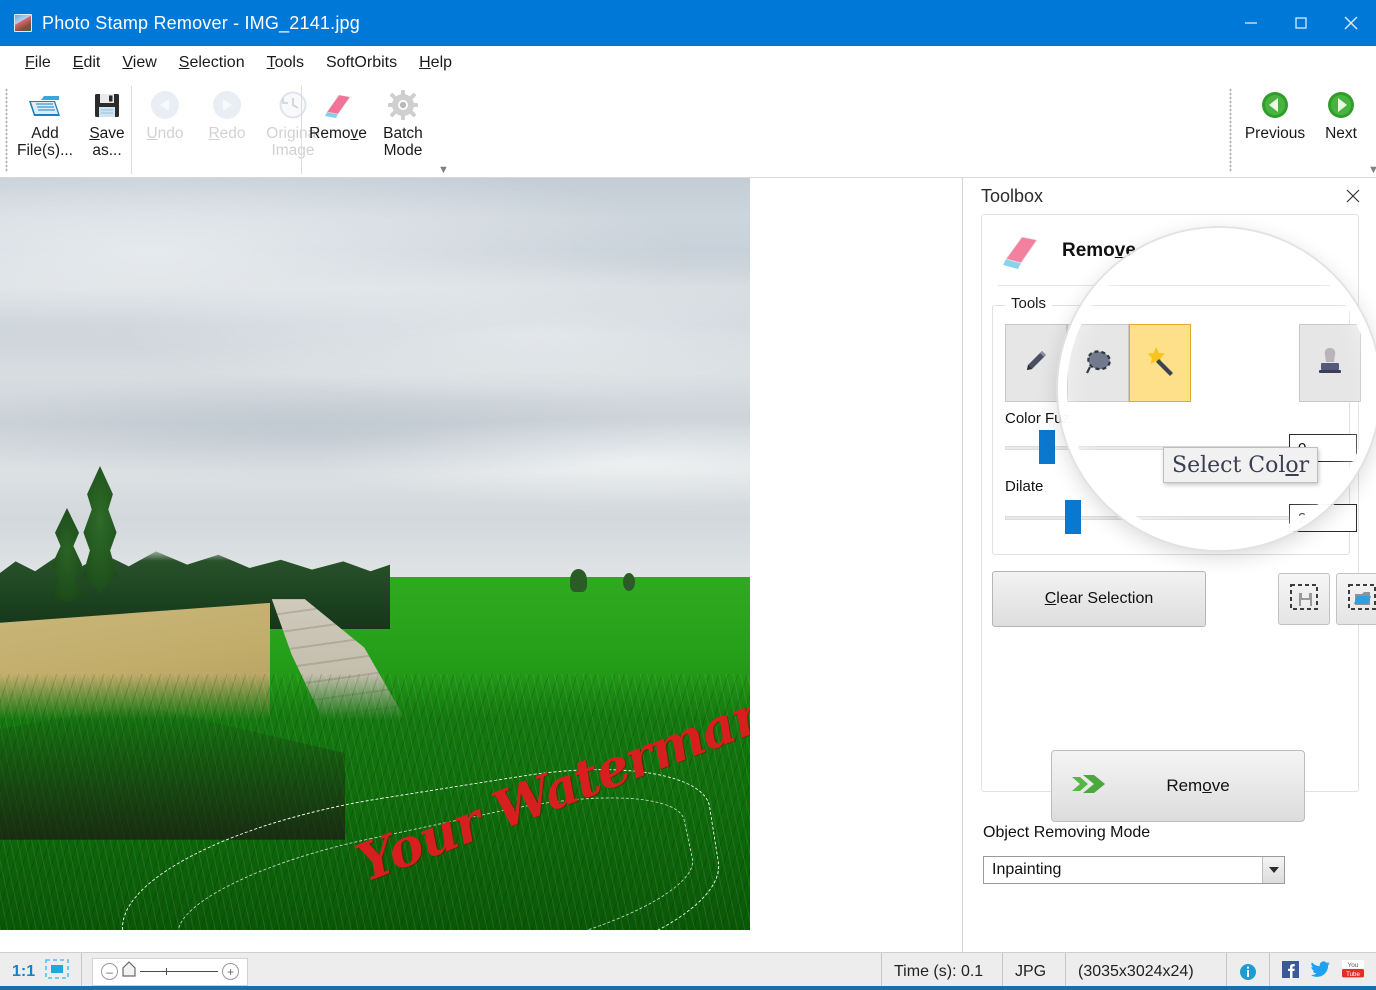 The height and width of the screenshot is (990, 1376). Describe the element at coordinates (1134, 870) in the screenshot. I see `object-removing-mode-select: Inpainting` at that location.